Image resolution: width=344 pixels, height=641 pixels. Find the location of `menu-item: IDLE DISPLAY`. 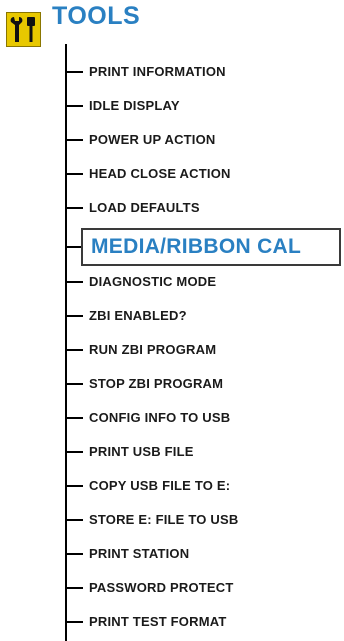

menu-item: IDLE DISPLAY is located at coordinates (172, 106).